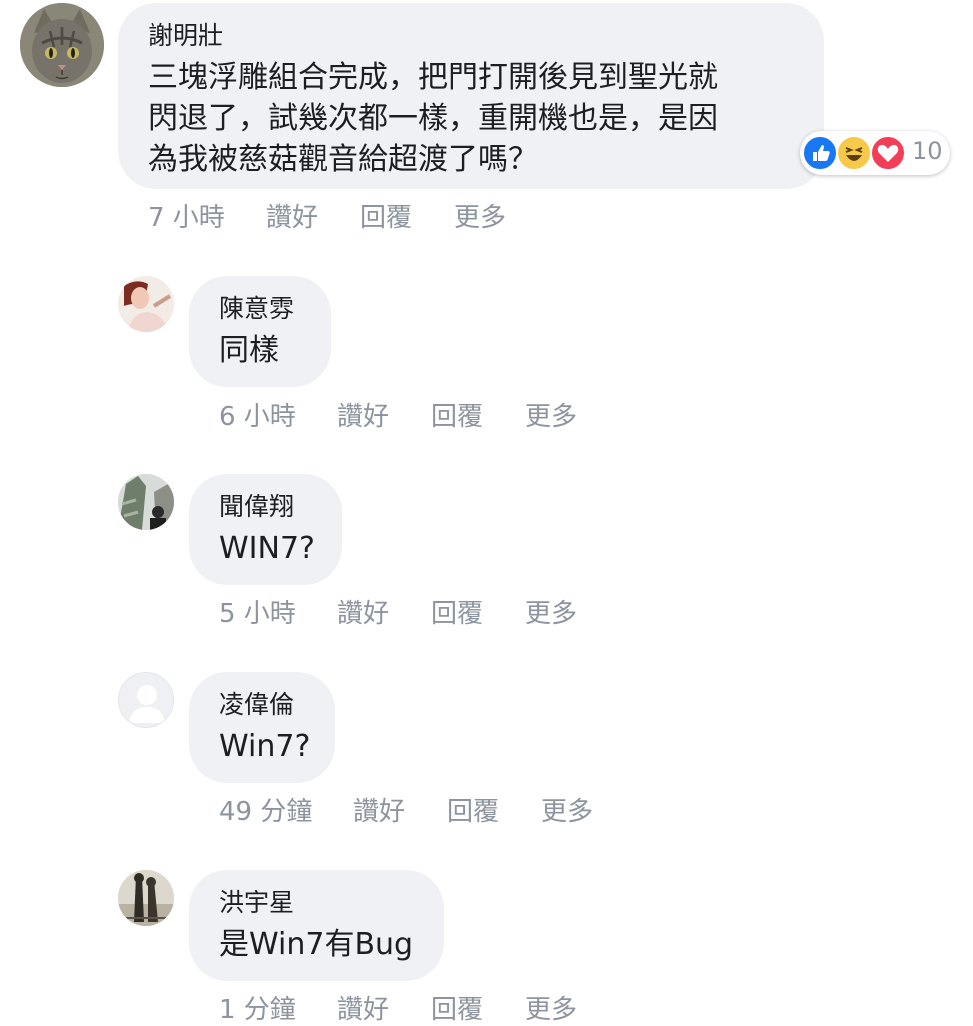 The height and width of the screenshot is (1026, 973). What do you see at coordinates (267, 548) in the screenshot?
I see `comment-text: WIN7?` at bounding box center [267, 548].